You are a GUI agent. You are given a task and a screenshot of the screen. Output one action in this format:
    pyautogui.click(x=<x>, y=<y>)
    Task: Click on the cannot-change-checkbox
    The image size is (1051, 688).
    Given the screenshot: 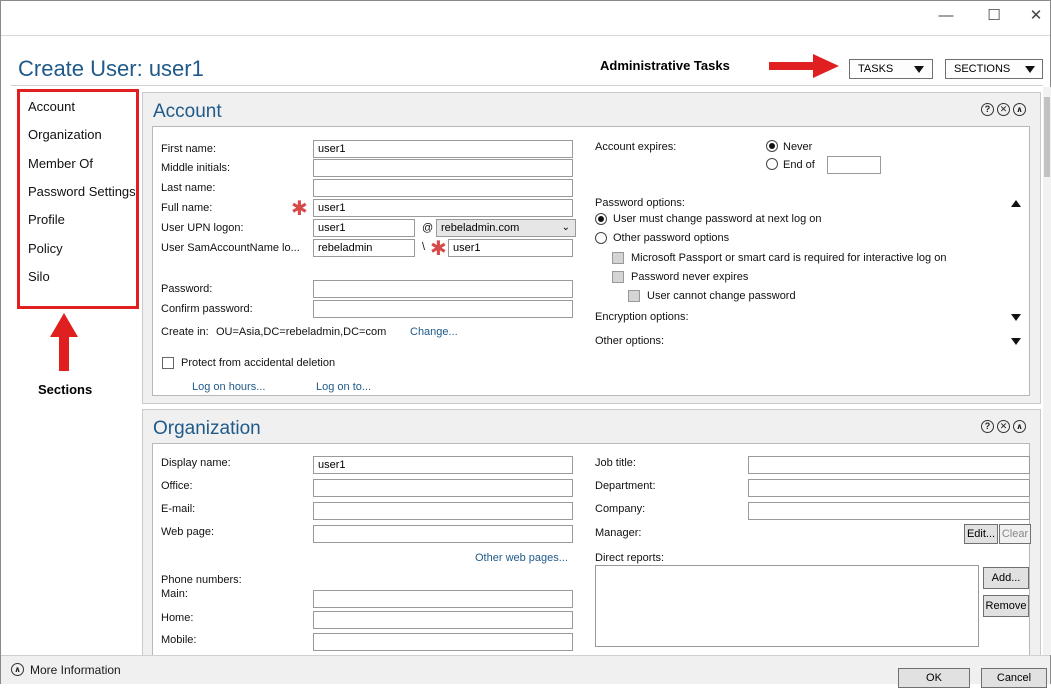 What is the action you would take?
    pyautogui.click(x=634, y=296)
    